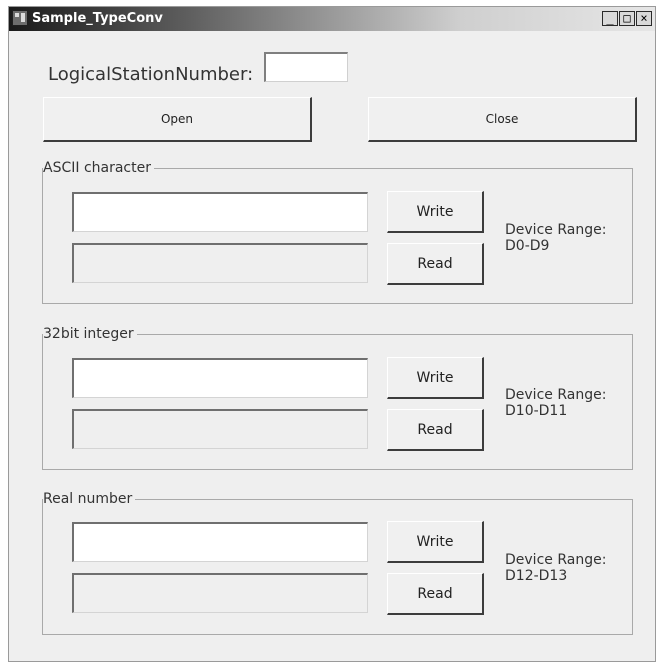 Image resolution: width=656 pixels, height=662 pixels. I want to click on maximize-button: □, so click(627, 18).